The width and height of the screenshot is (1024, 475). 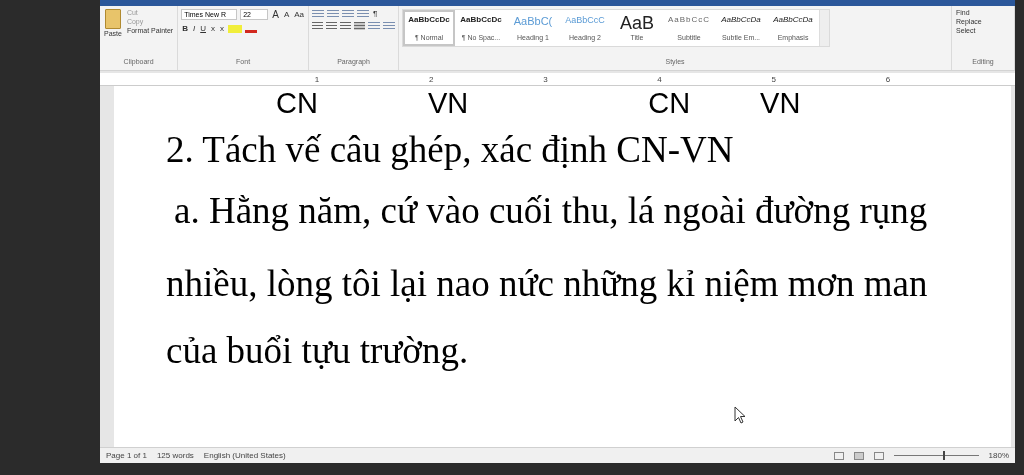 What do you see at coordinates (194, 28) in the screenshot?
I see `italic-button: I` at bounding box center [194, 28].